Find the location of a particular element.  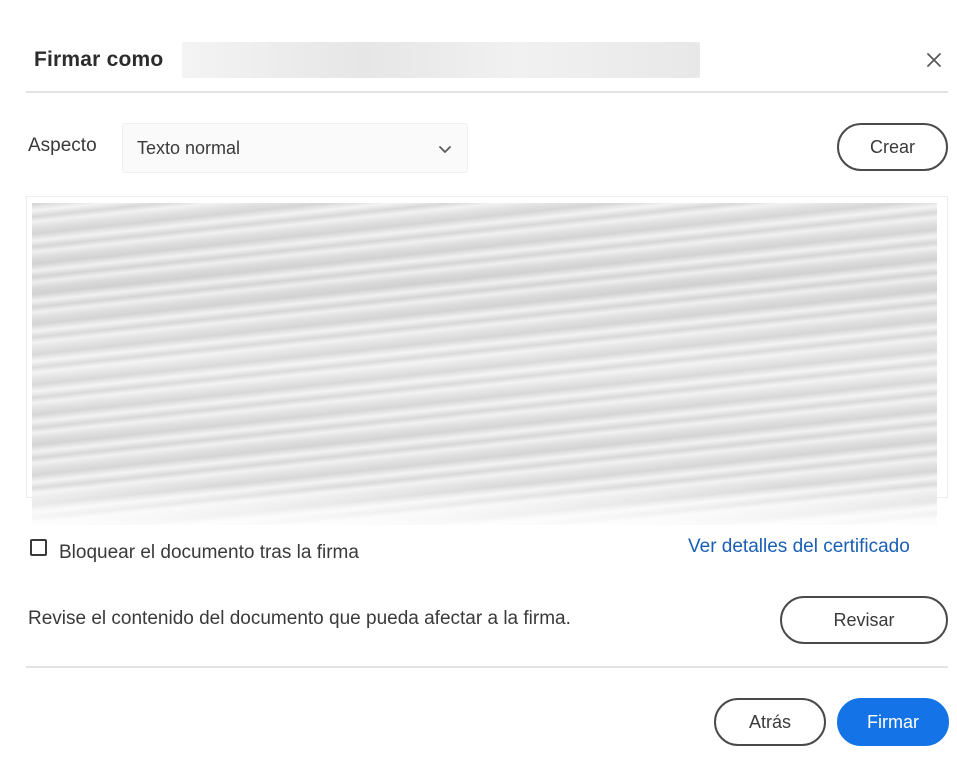

close-icon is located at coordinates (934, 60).